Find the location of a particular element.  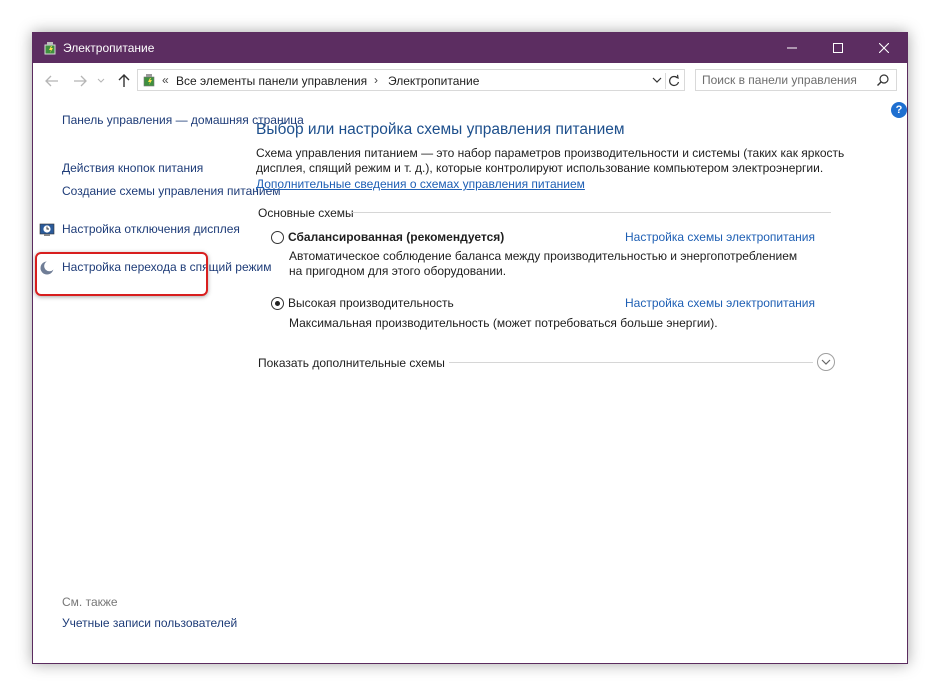

expand-additional-plans-button is located at coordinates (826, 362).